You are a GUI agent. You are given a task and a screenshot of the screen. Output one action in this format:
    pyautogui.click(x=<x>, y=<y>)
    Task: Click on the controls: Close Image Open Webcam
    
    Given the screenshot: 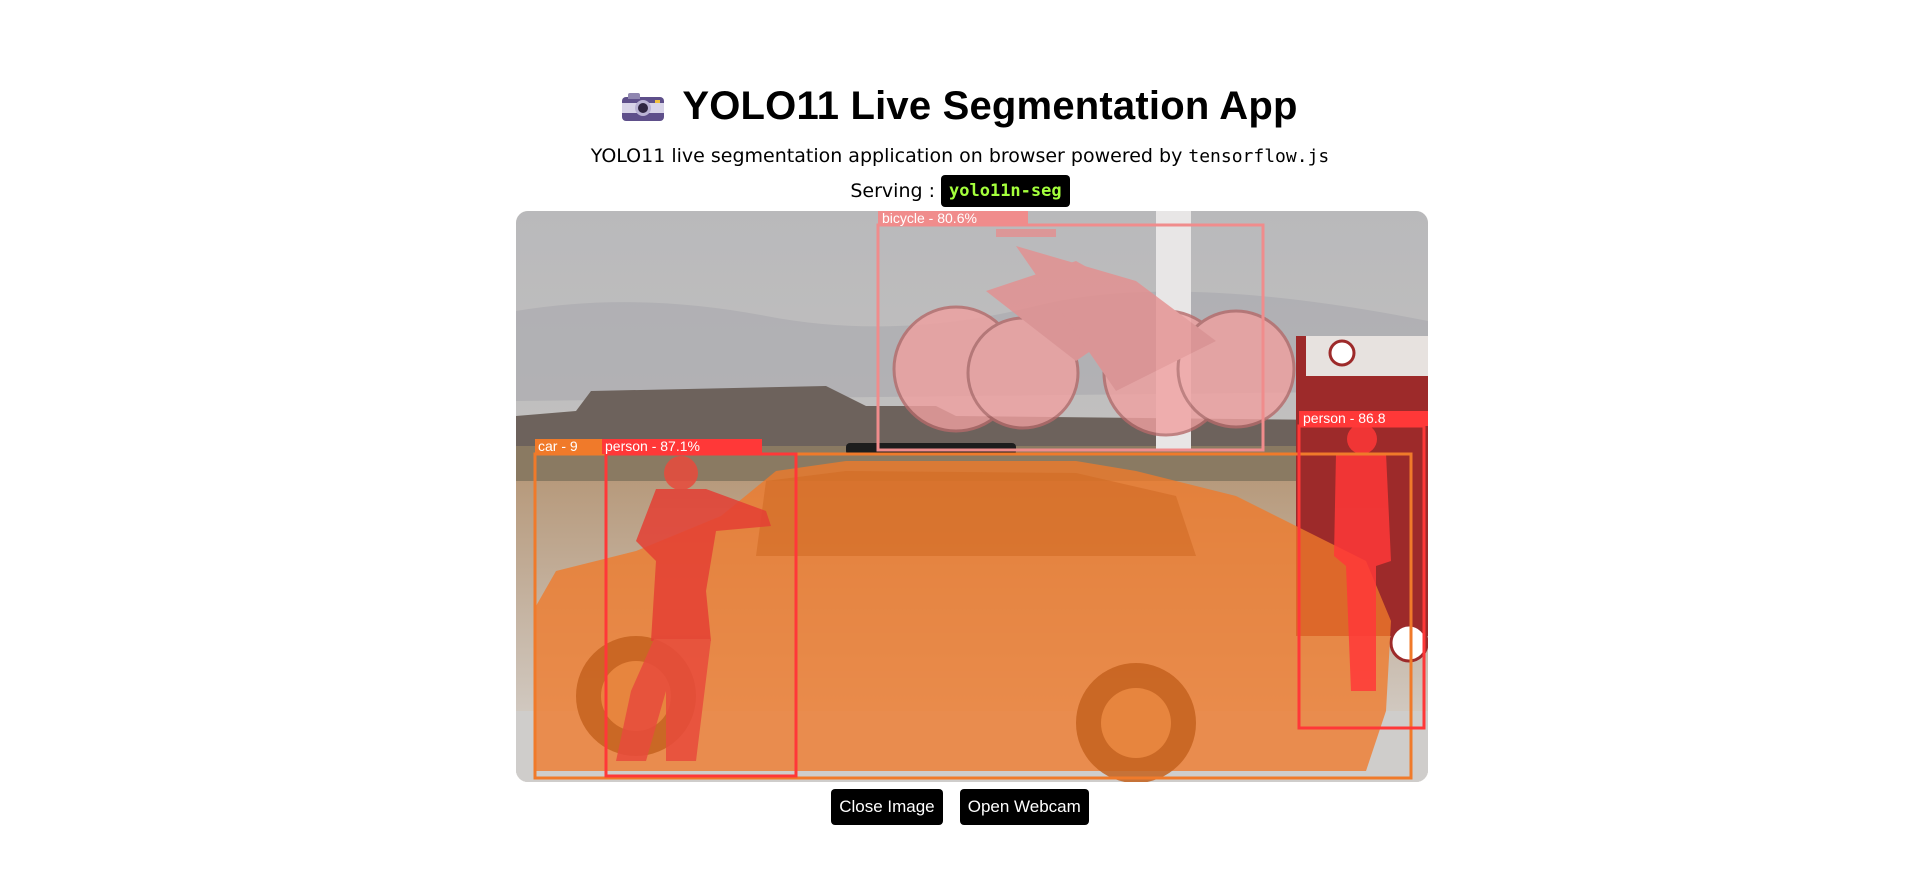 What is the action you would take?
    pyautogui.click(x=960, y=807)
    